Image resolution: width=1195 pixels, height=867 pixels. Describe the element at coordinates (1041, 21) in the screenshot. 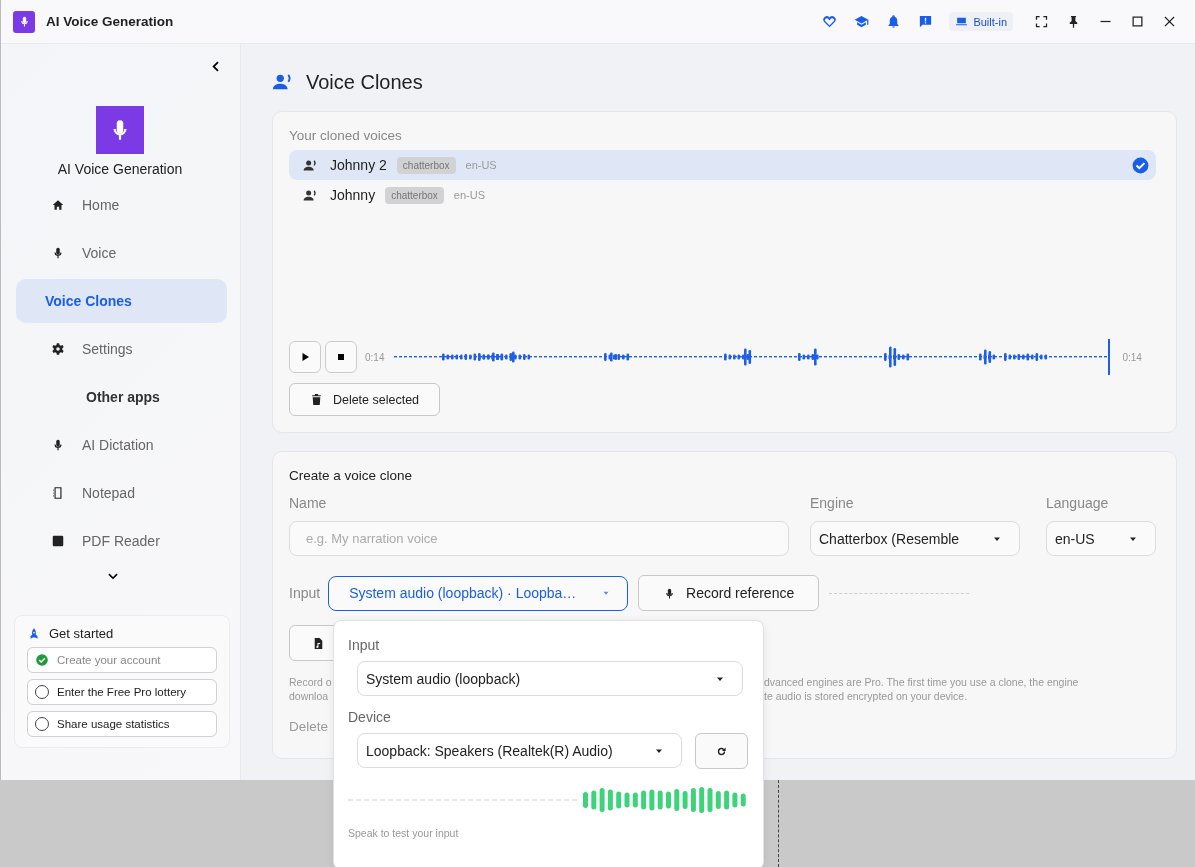

I see `fullscreen-icon` at that location.